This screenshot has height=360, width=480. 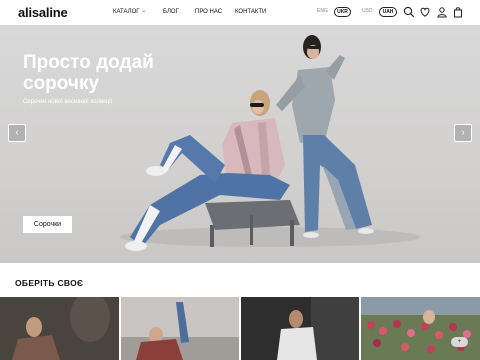 I want to click on nav-item-contacts: КОНТАКТИ, so click(x=255, y=12).